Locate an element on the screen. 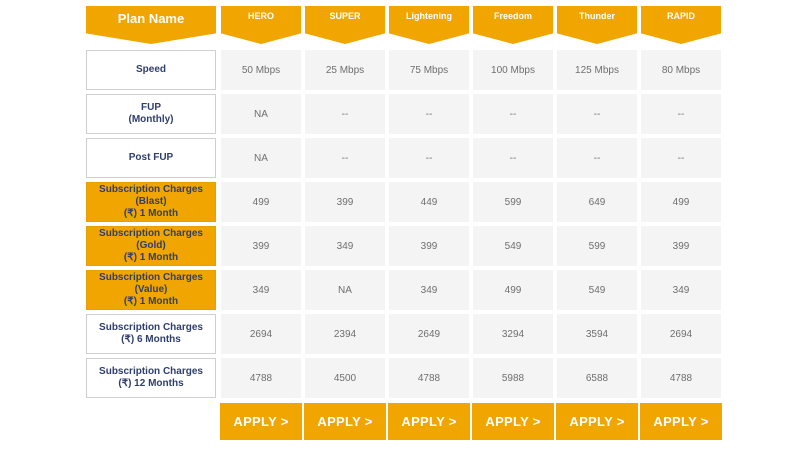 The width and height of the screenshot is (800, 450). table-cell: 125 Mbps is located at coordinates (597, 70).